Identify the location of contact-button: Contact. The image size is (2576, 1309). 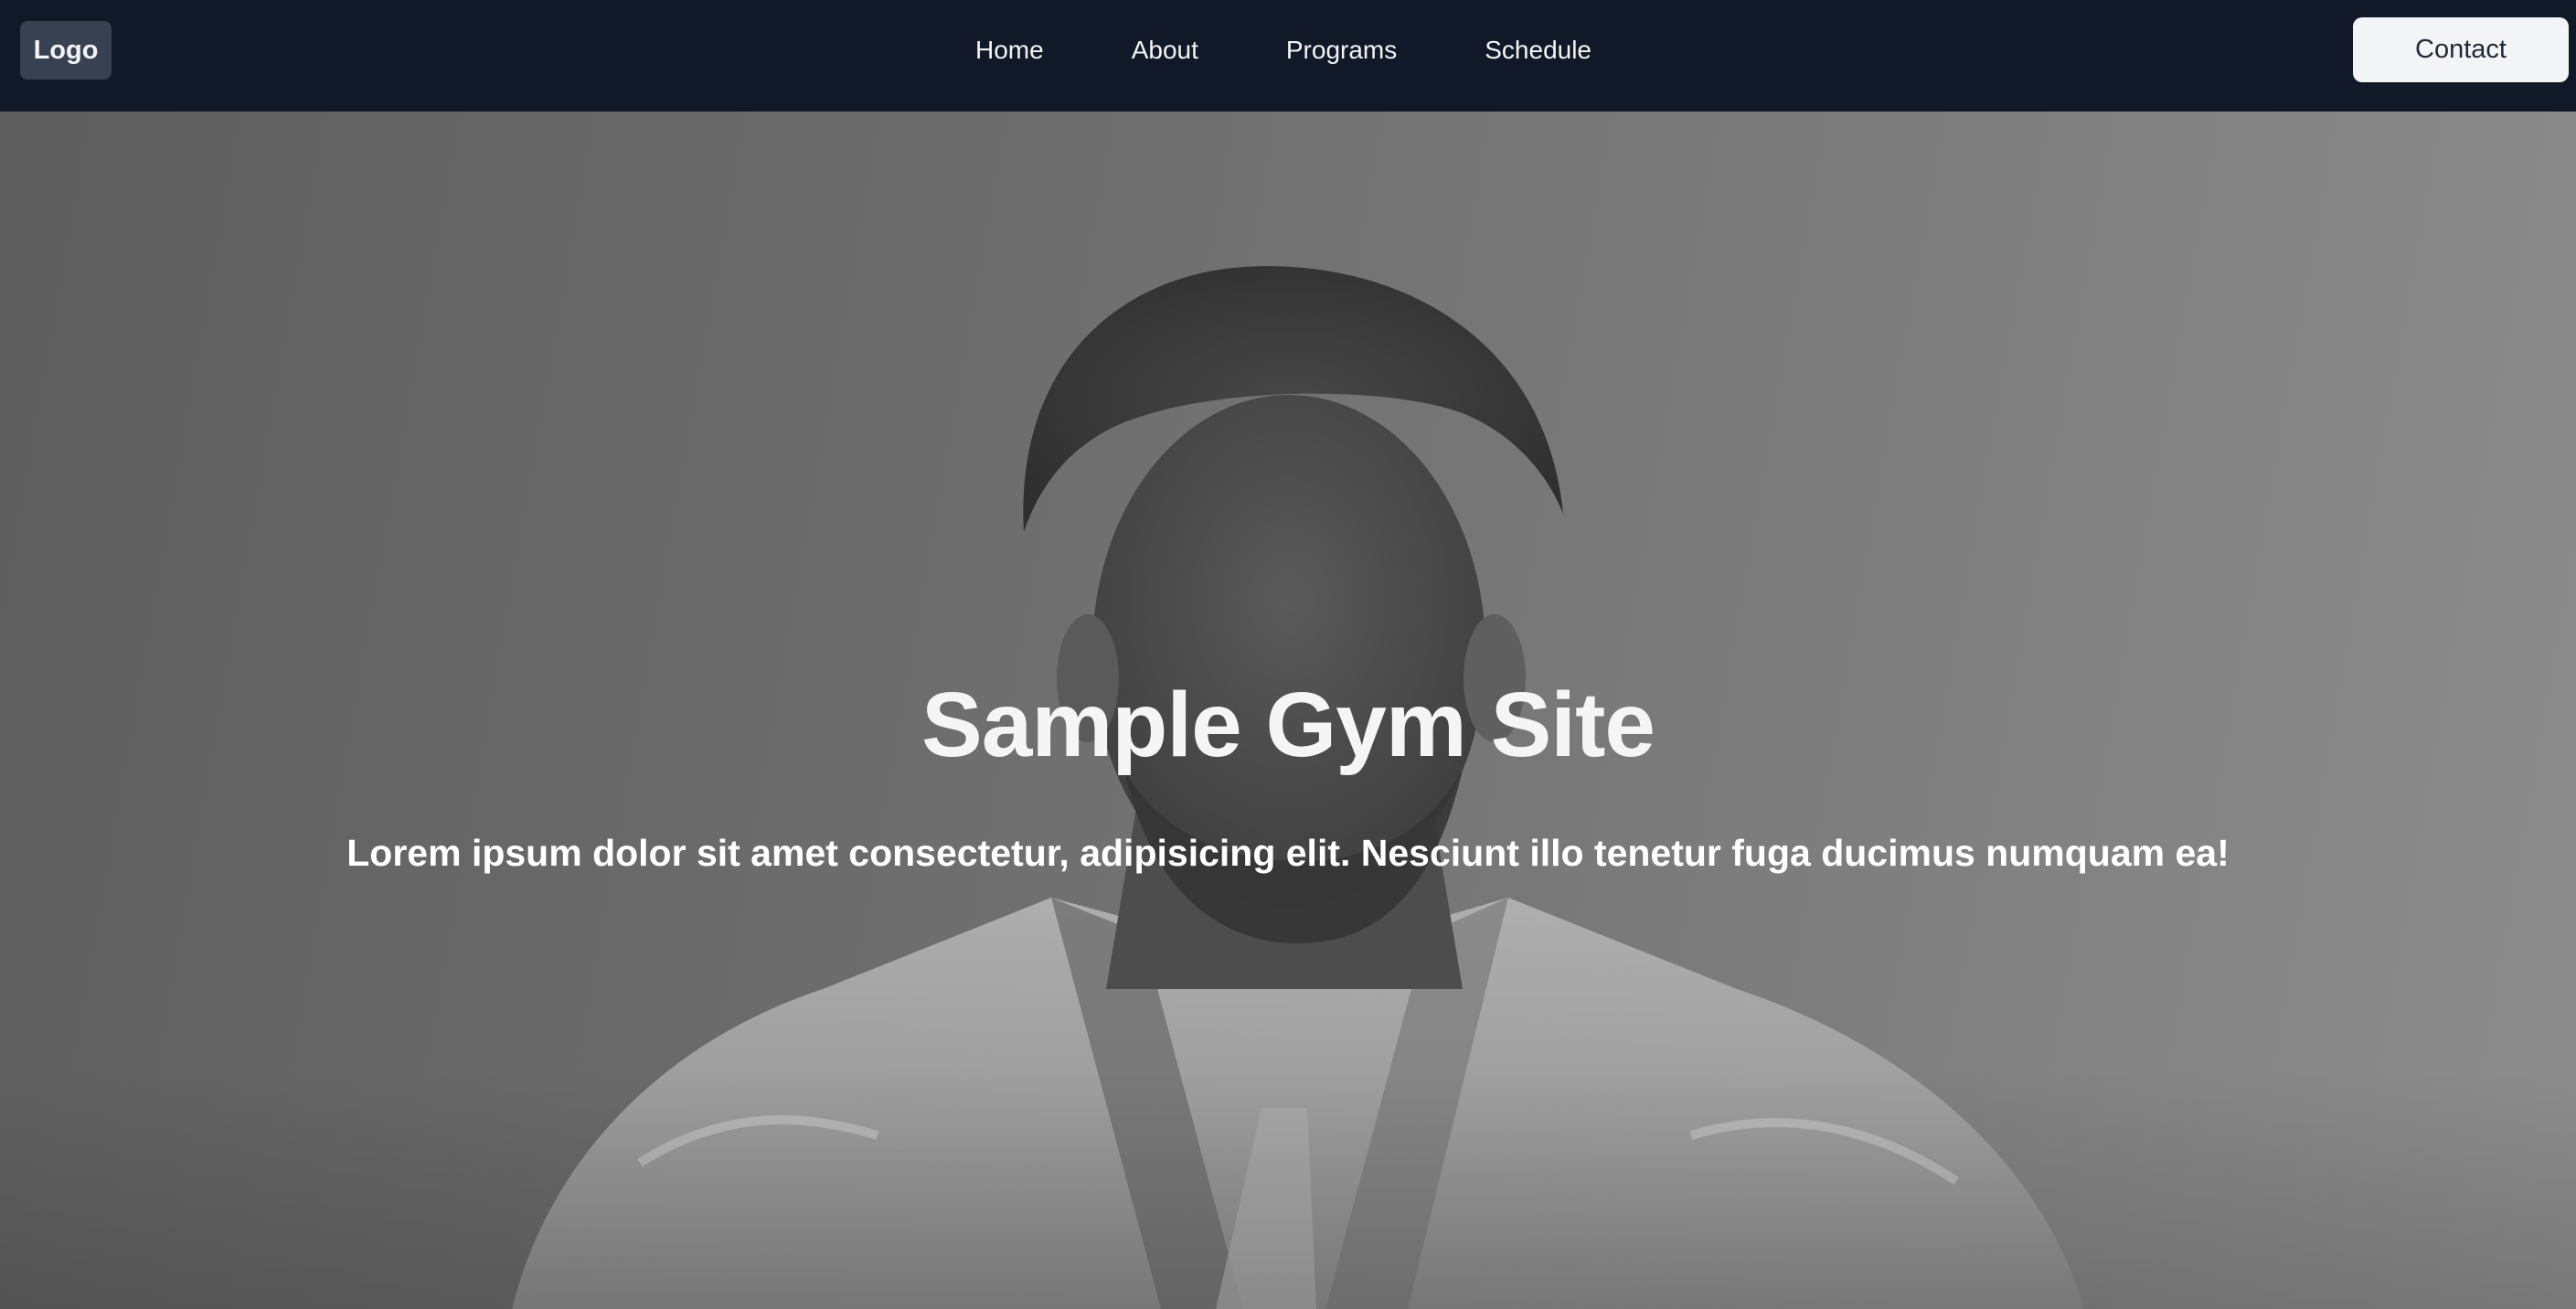
(2461, 50).